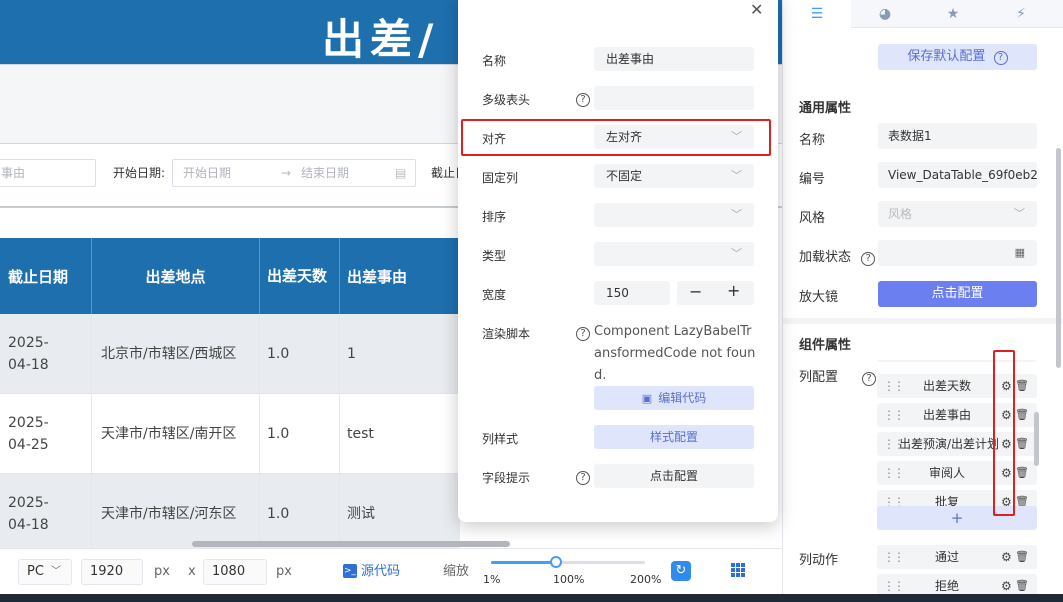 This screenshot has width=1063, height=602. I want to click on tab-properties: ☰, so click(817, 14).